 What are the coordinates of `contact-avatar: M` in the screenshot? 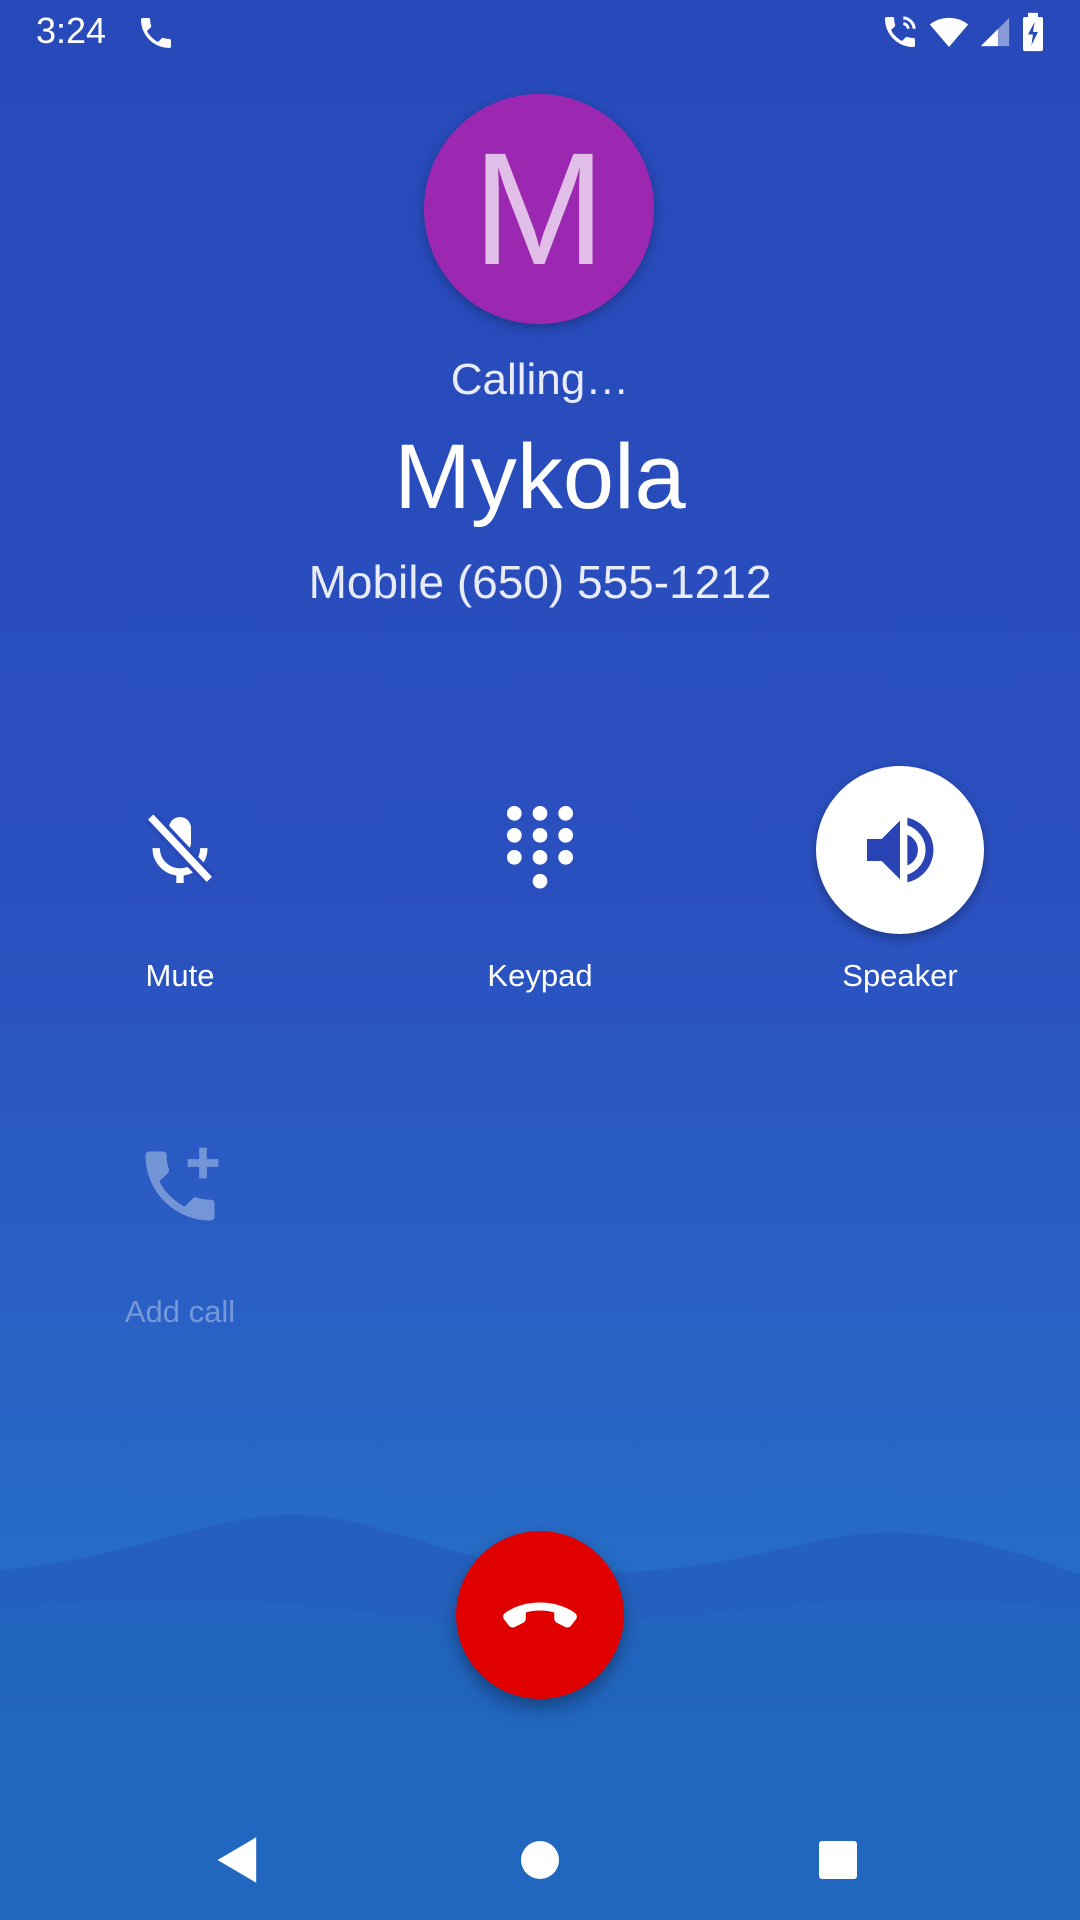 It's located at (539, 209).